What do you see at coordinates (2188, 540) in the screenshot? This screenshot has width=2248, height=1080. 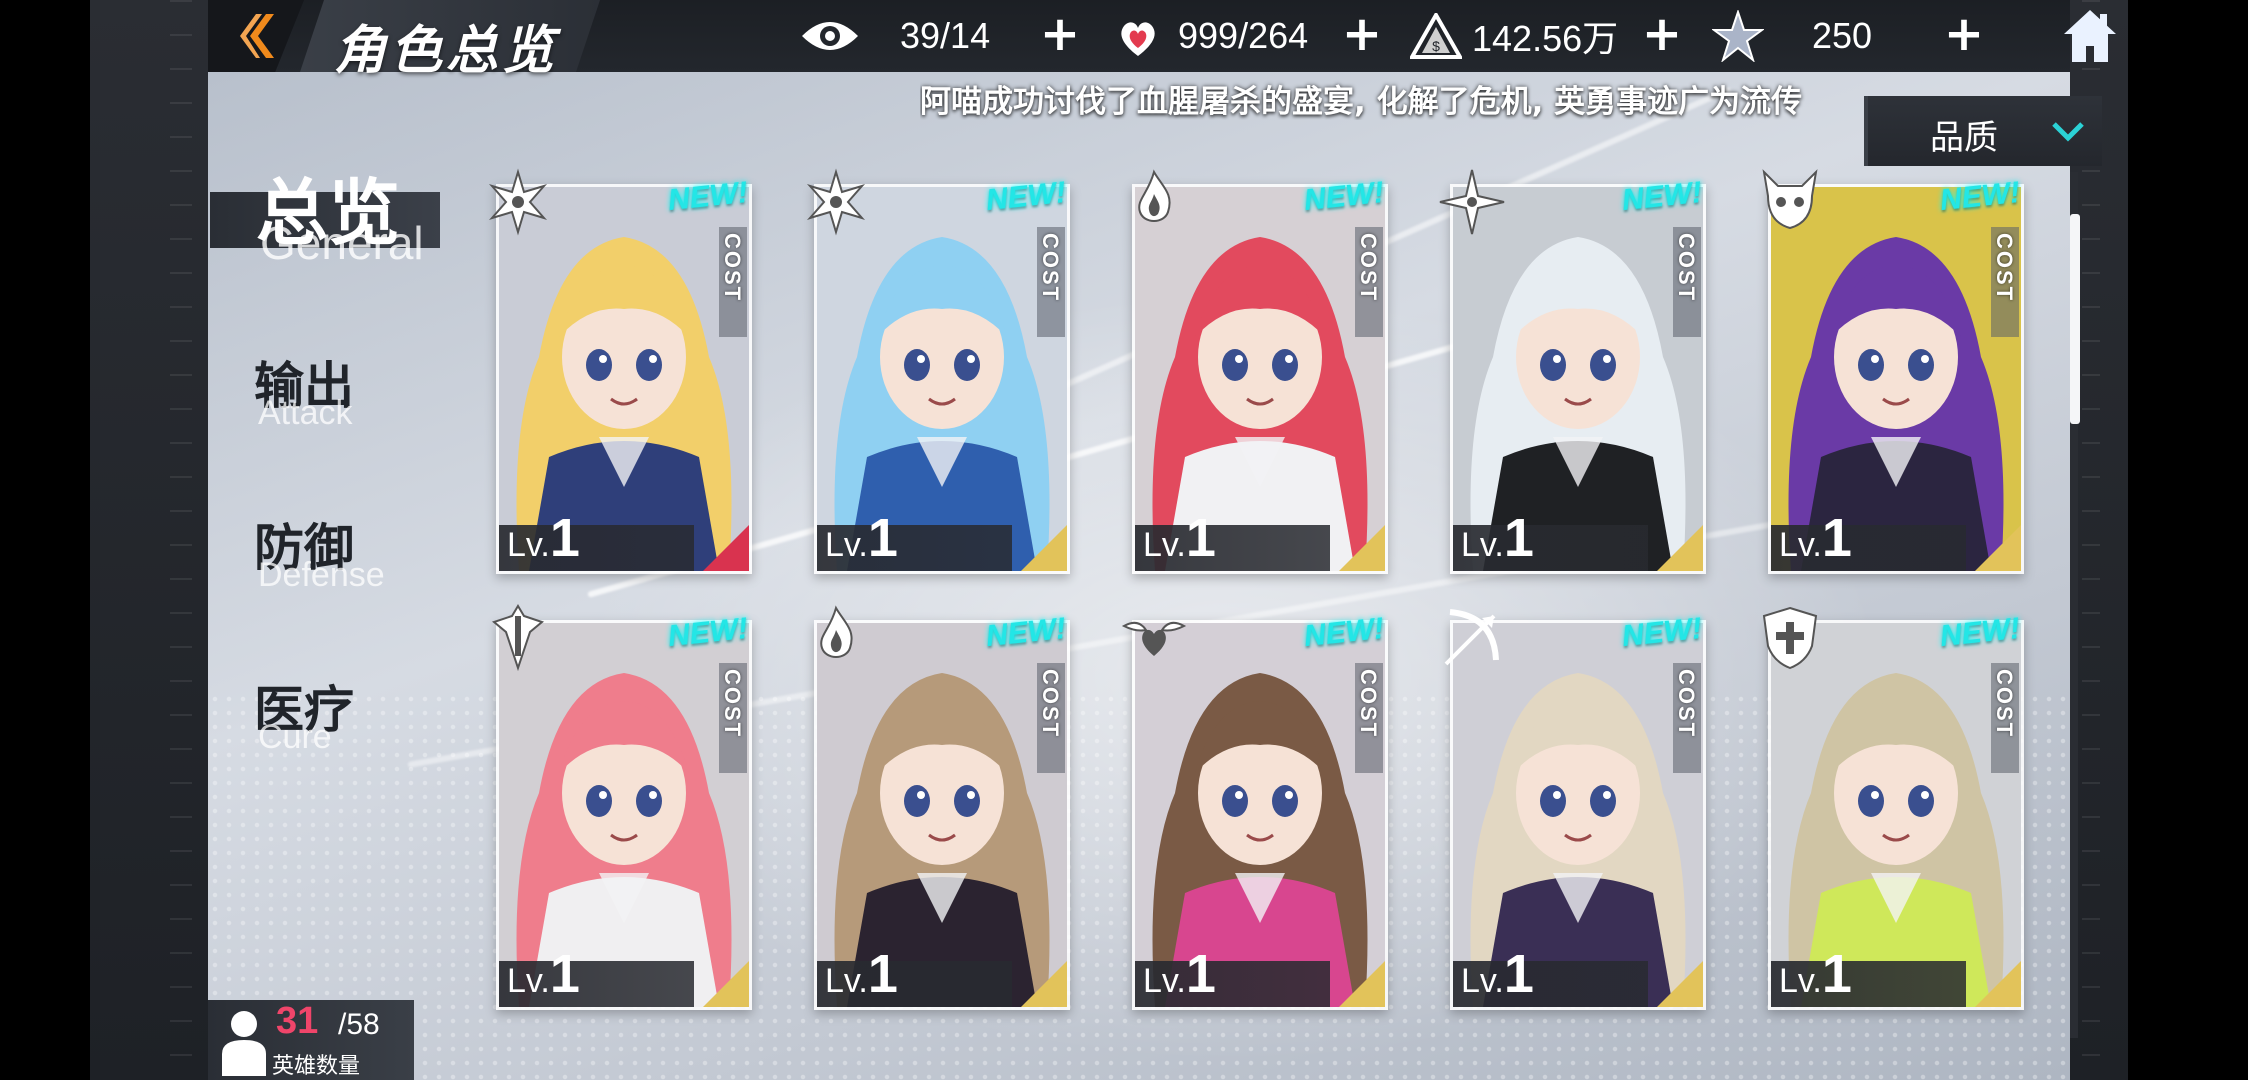 I see `letterbox-right` at bounding box center [2188, 540].